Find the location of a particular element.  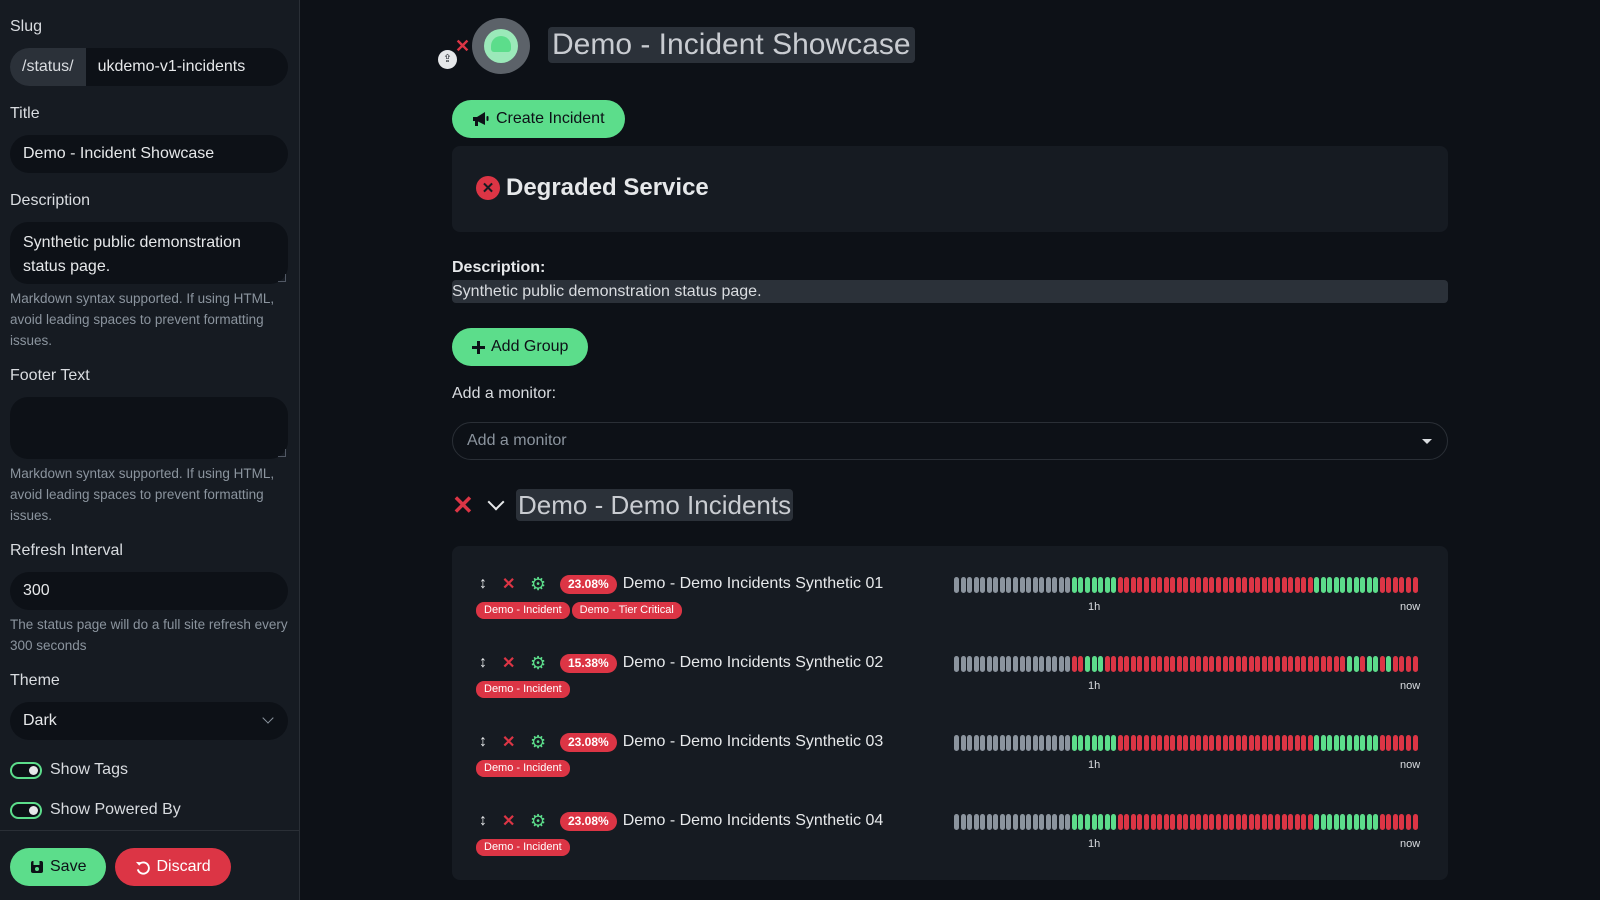

gear-icon: ⚙ is located at coordinates (539, 821).